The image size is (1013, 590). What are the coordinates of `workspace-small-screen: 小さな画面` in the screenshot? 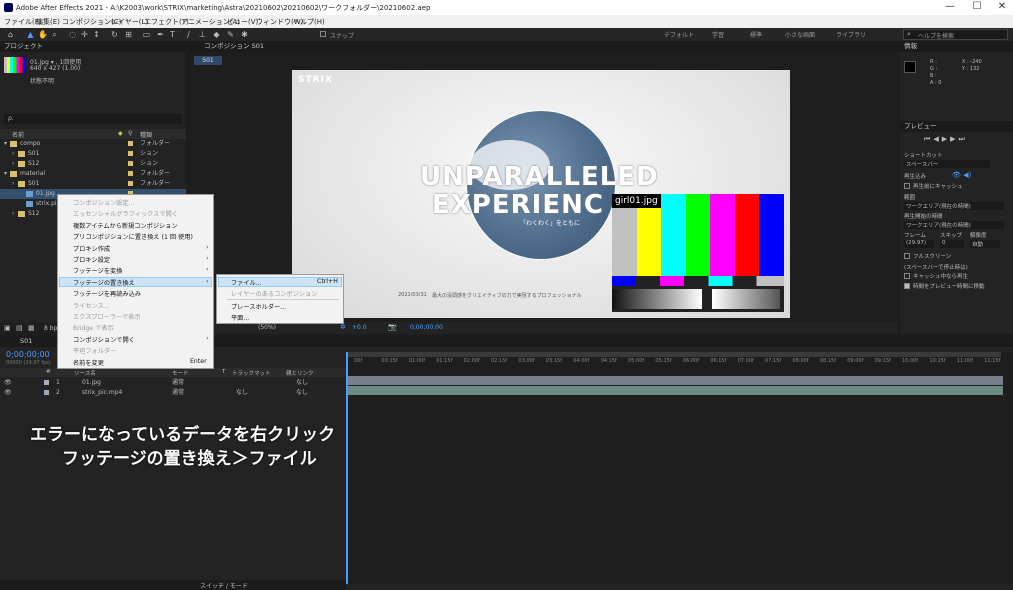 It's located at (800, 34).